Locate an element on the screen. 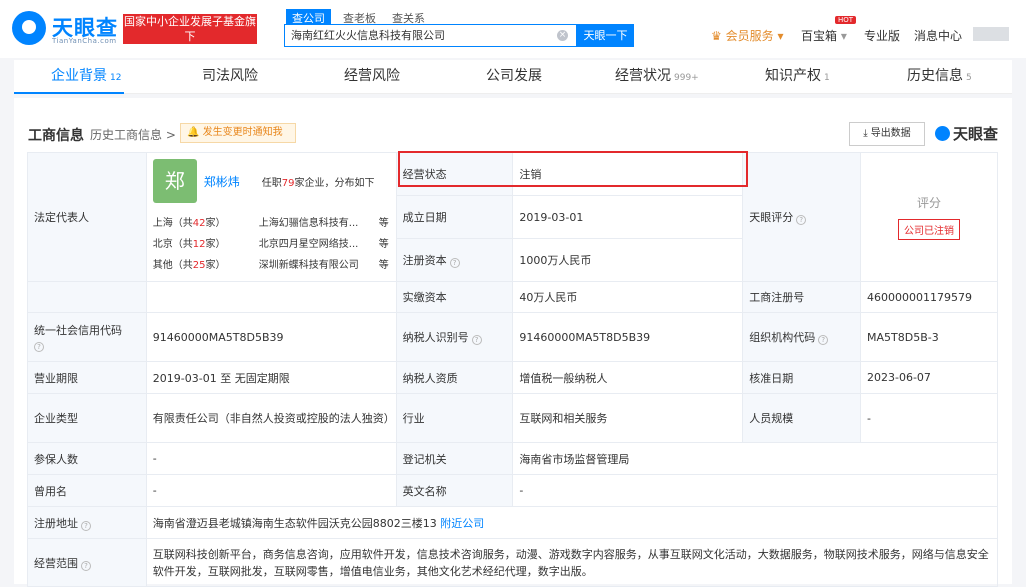 This screenshot has width=1026, height=587. found-date-label: 成立日期 is located at coordinates (454, 217).